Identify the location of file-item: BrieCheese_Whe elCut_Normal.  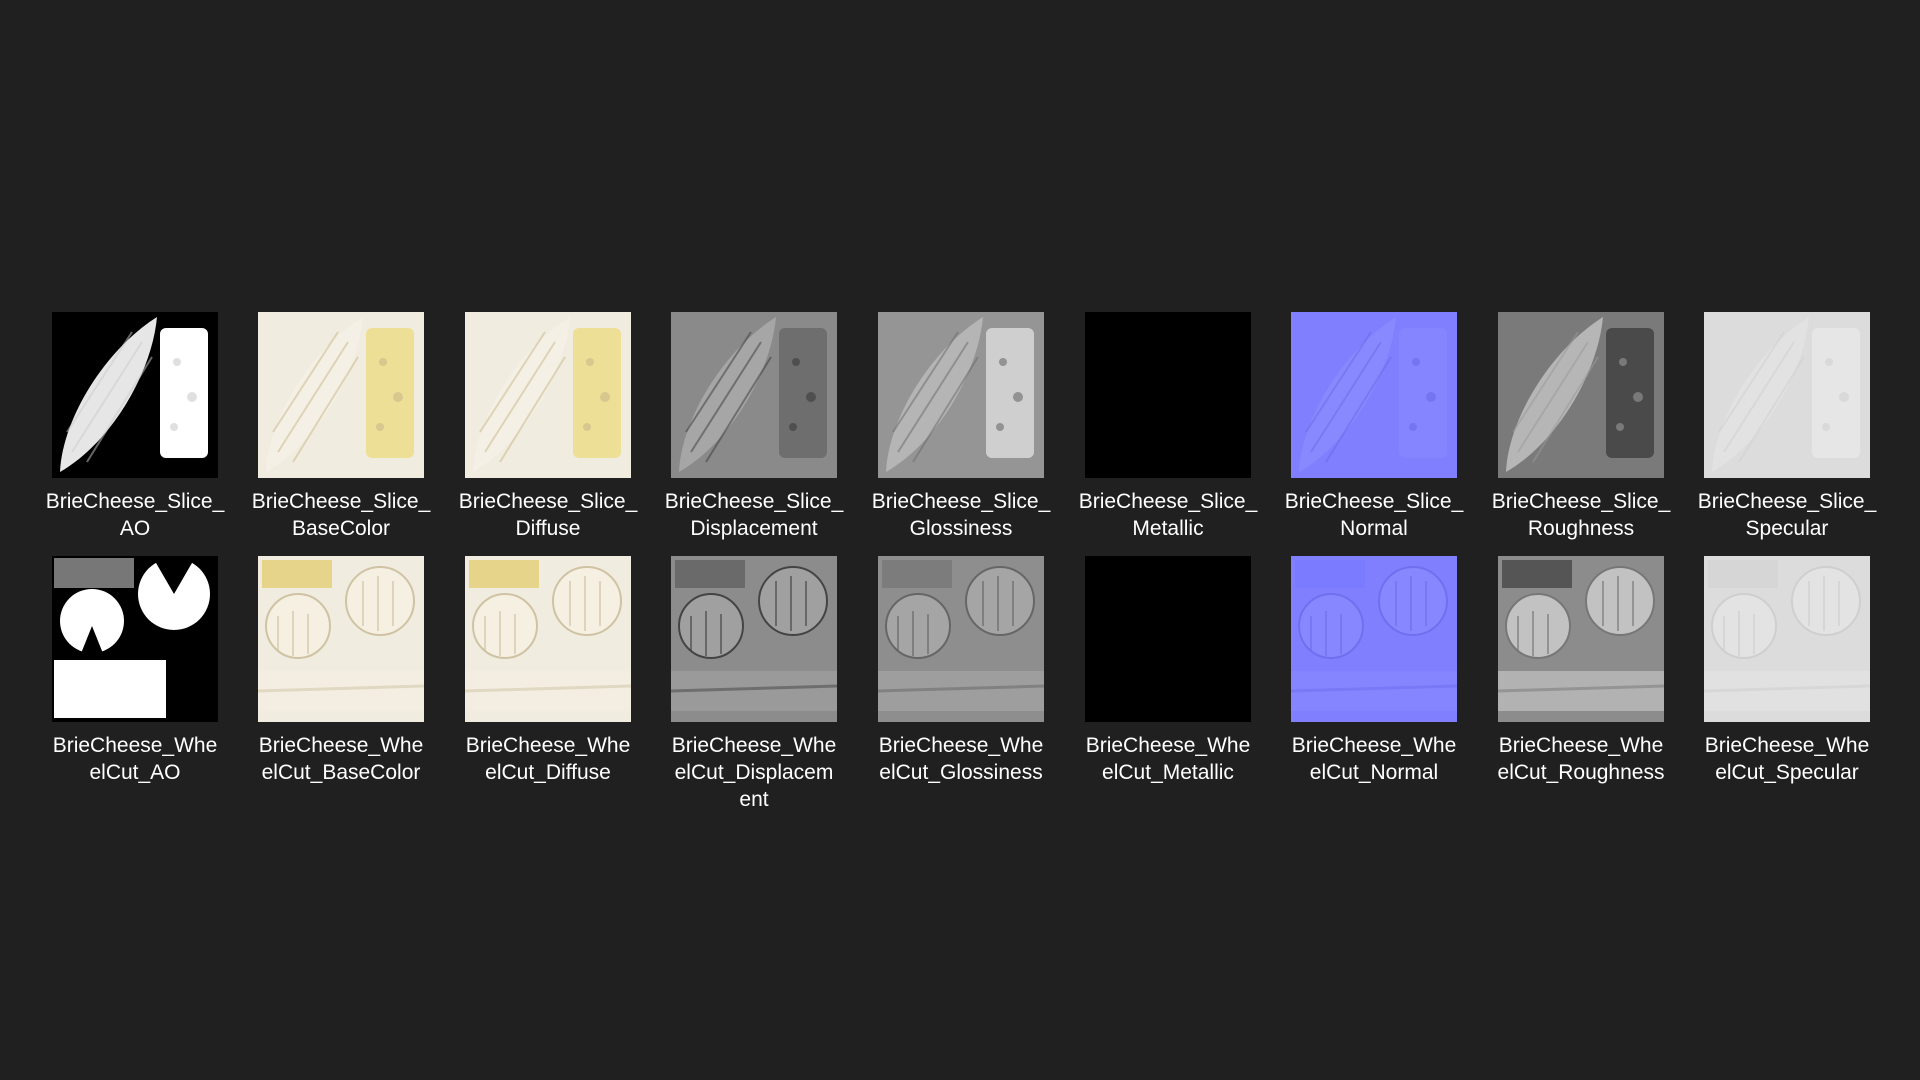
(1374, 671).